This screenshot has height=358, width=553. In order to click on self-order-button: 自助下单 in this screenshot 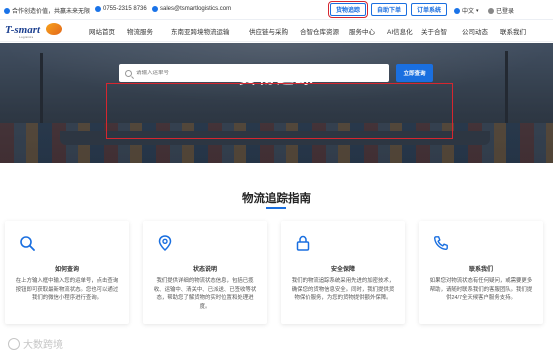, I will do `click(389, 9)`.